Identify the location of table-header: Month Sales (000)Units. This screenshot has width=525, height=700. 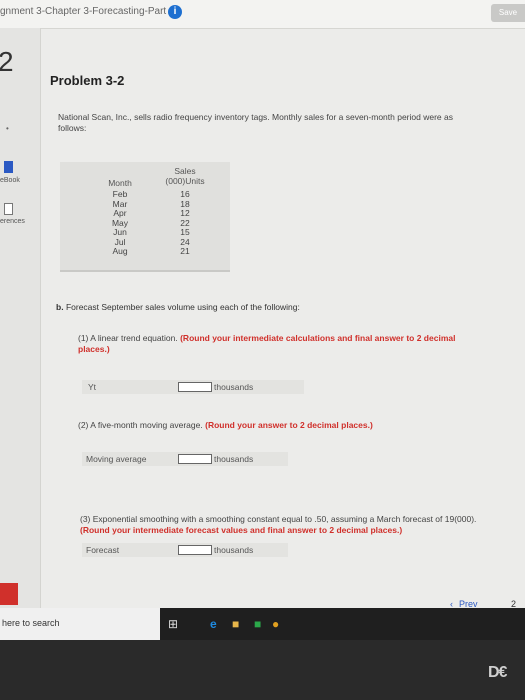
(145, 176).